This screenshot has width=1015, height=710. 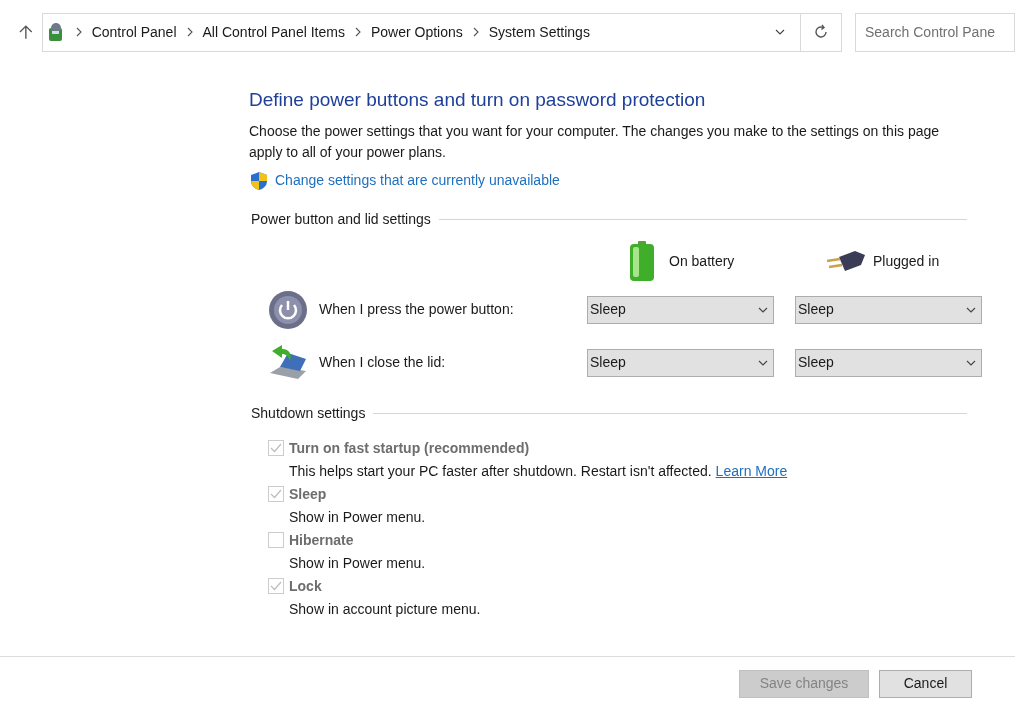 What do you see at coordinates (845, 261) in the screenshot?
I see `plug-icon` at bounding box center [845, 261].